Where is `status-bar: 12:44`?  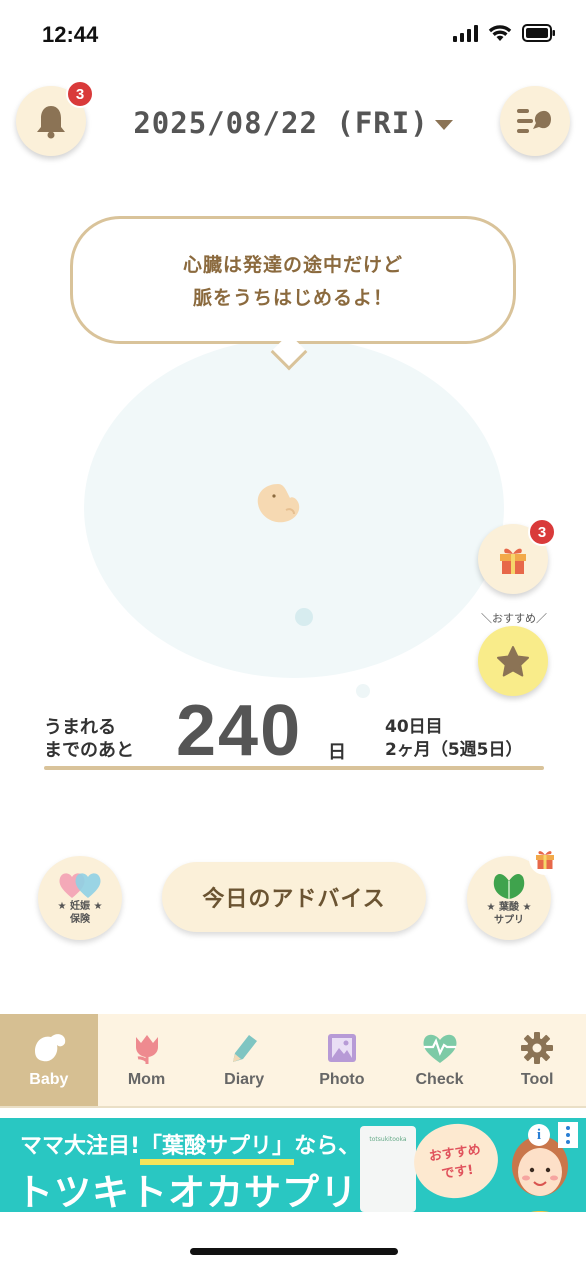 status-bar: 12:44 is located at coordinates (293, 35).